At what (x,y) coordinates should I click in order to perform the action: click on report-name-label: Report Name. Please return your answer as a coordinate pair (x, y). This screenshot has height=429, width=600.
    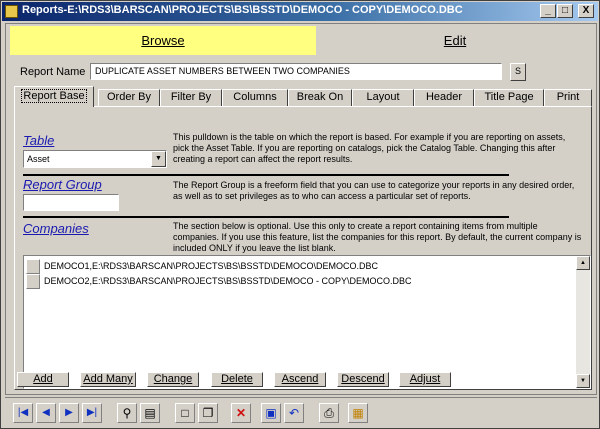
    Looking at the image, I should click on (53, 72).